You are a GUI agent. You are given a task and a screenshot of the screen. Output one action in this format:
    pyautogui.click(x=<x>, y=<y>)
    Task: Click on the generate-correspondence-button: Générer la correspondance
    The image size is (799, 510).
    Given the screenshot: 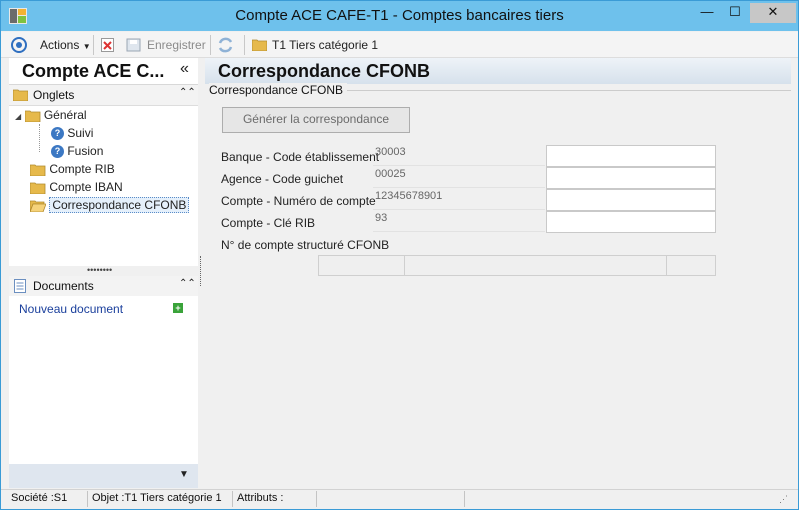 What is the action you would take?
    pyautogui.click(x=316, y=120)
    